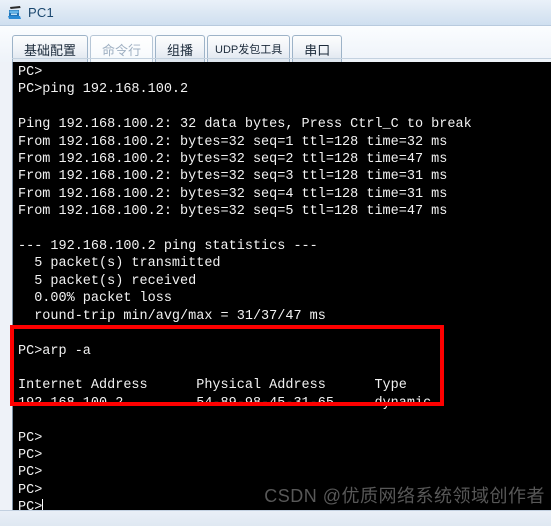 This screenshot has width=551, height=526. Describe the element at coordinates (14, 12) in the screenshot. I see `pc-device-icon` at that location.